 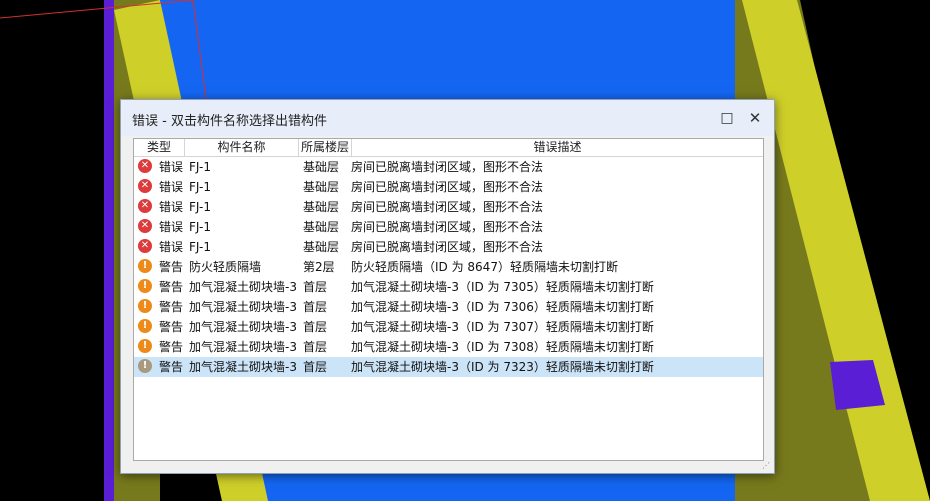 I want to click on column-header-description: 错误描述, so click(x=557, y=147).